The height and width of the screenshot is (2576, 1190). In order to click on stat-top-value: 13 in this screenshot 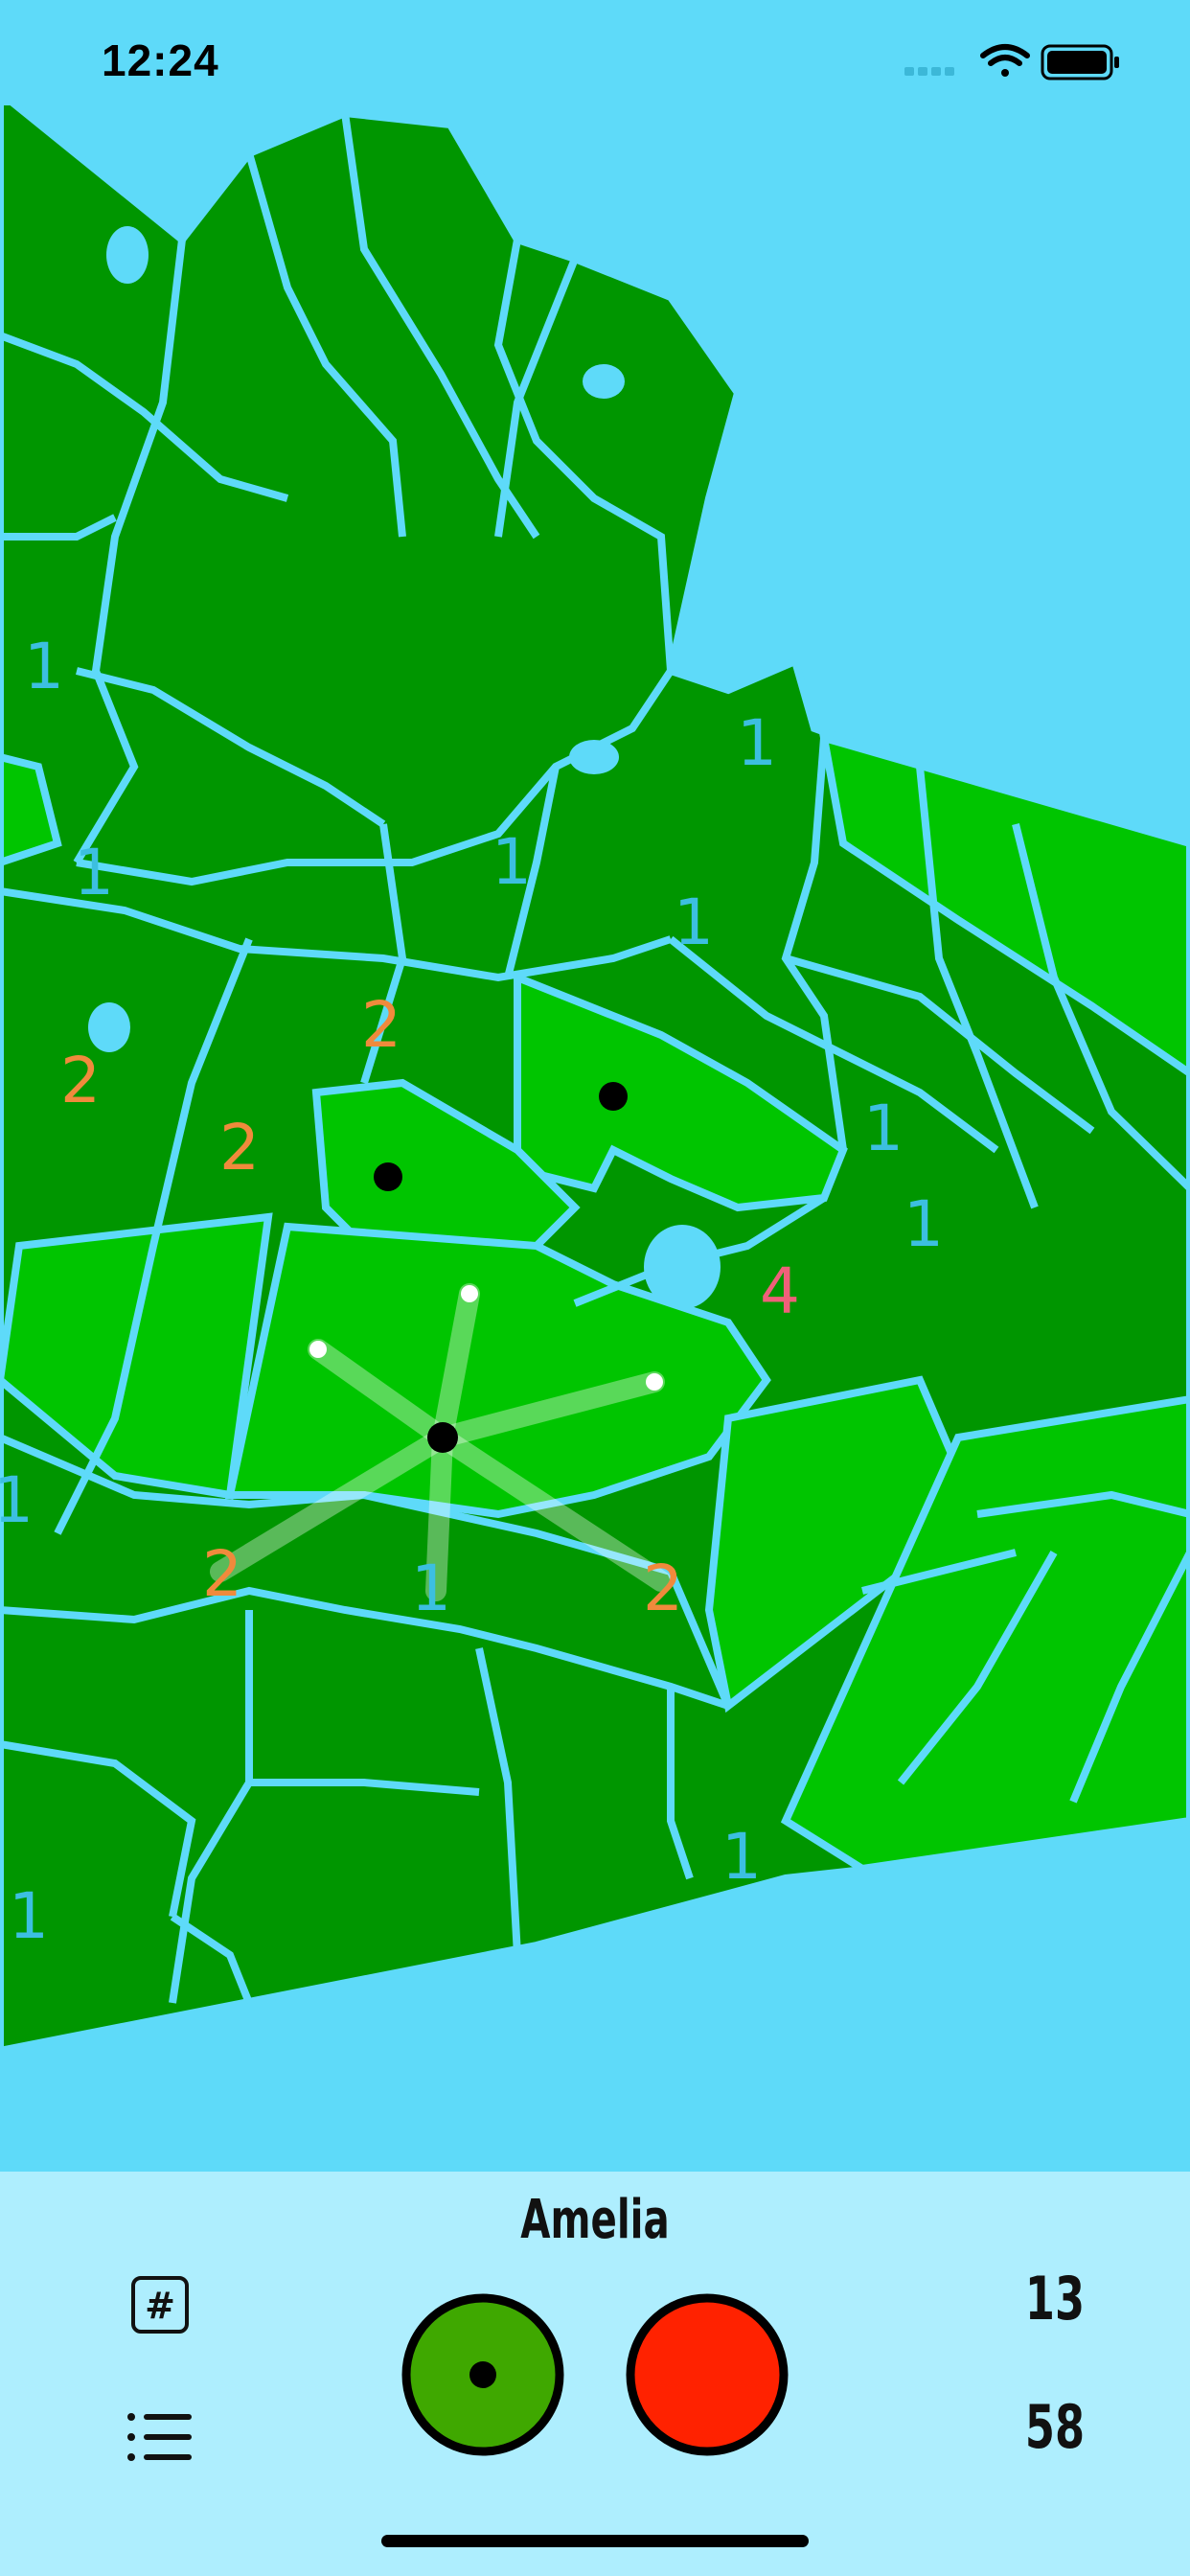, I will do `click(1054, 2299)`.